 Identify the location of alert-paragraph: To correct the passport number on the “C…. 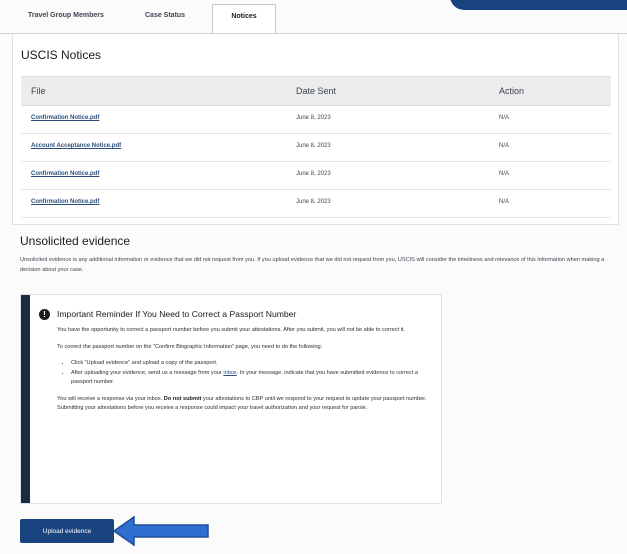
(190, 346).